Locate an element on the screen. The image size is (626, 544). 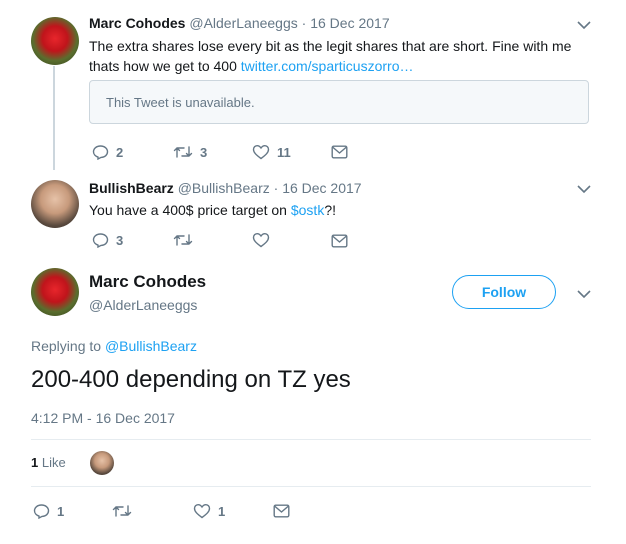
tweet-text: 200-400 depending on TZ yes is located at coordinates (191, 379).